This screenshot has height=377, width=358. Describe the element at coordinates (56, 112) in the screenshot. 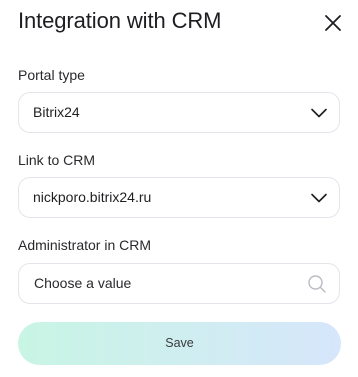

I see `portal-type-value: Bitrix24` at that location.